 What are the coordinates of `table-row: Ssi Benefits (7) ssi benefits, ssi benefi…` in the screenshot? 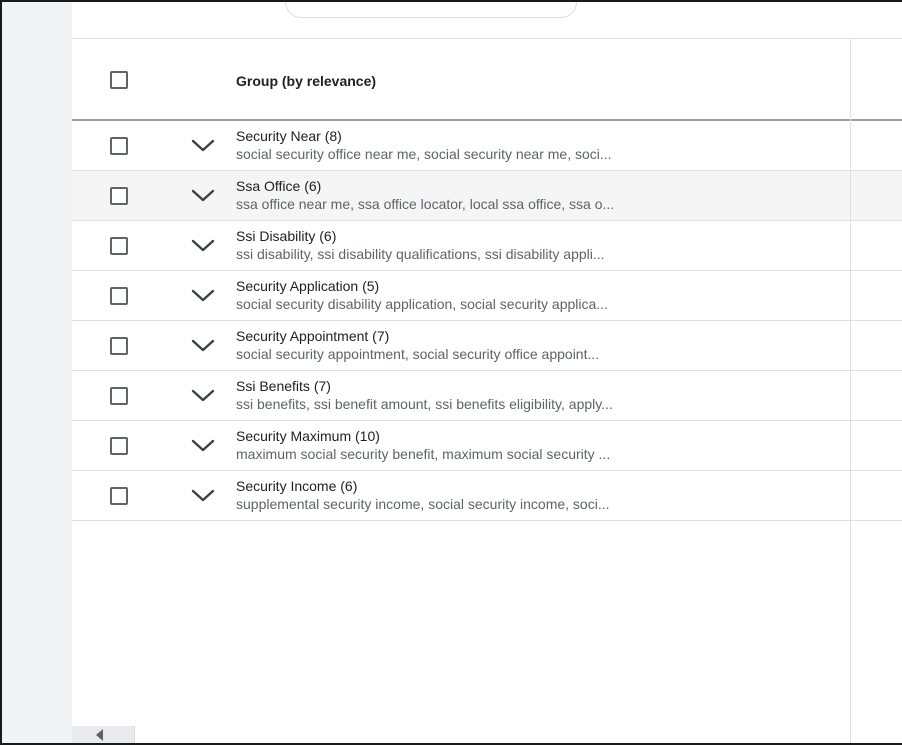 It's located at (487, 396).